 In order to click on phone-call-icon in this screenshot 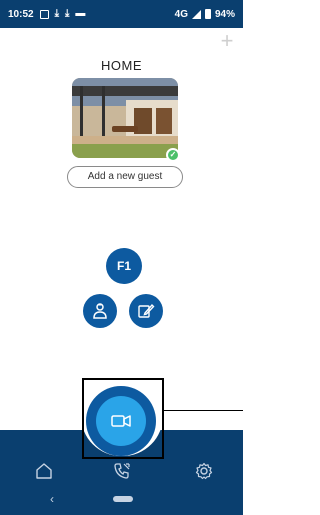, I will do `click(122, 471)`.